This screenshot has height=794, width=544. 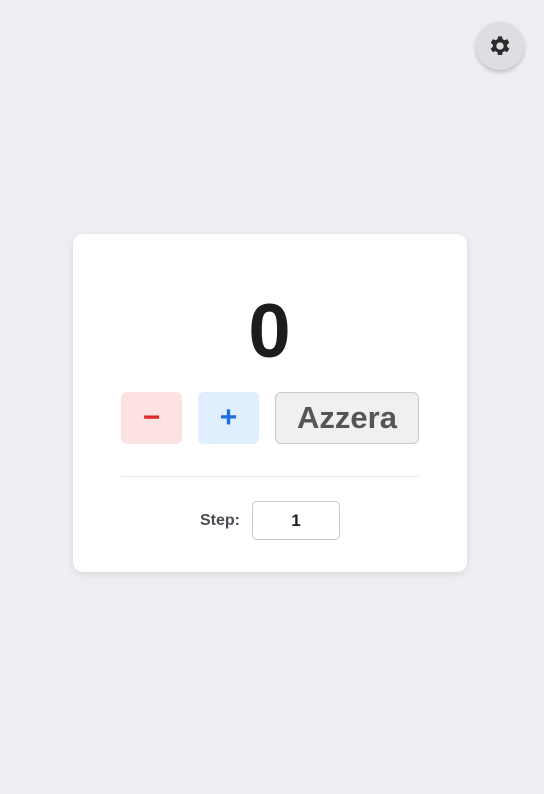 I want to click on decrement-button: −, so click(x=151, y=418).